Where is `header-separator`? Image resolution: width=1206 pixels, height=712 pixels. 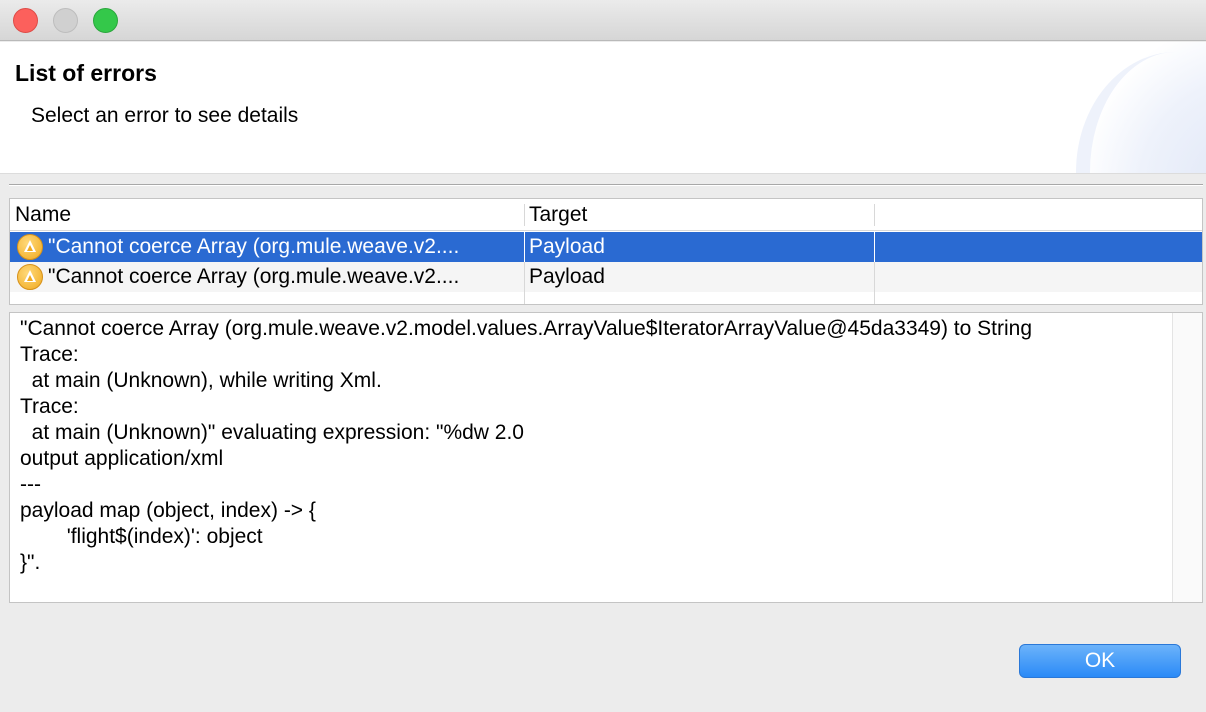
header-separator is located at coordinates (606, 185).